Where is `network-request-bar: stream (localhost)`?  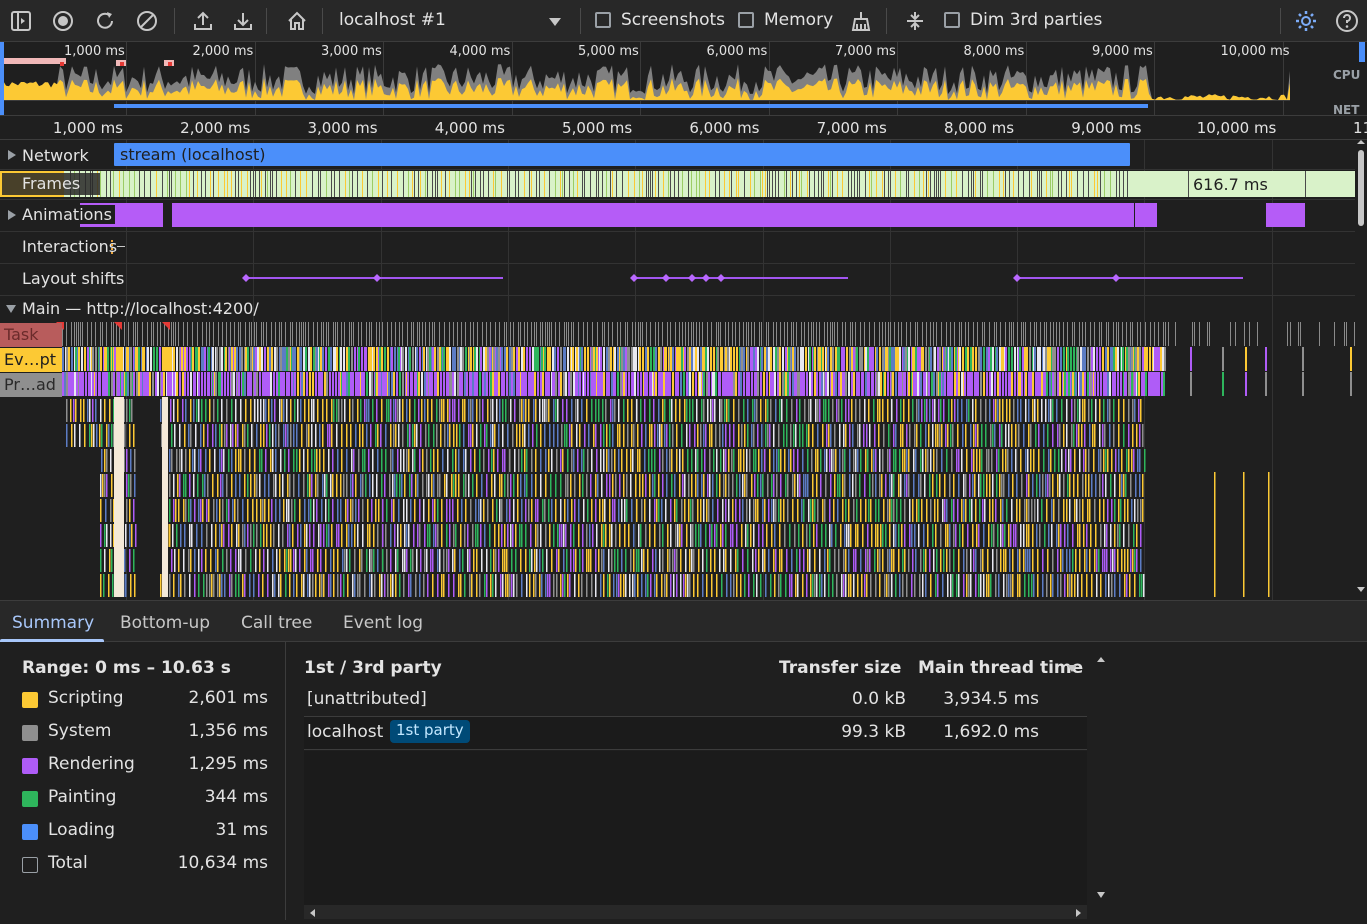 network-request-bar: stream (localhost) is located at coordinates (622, 154).